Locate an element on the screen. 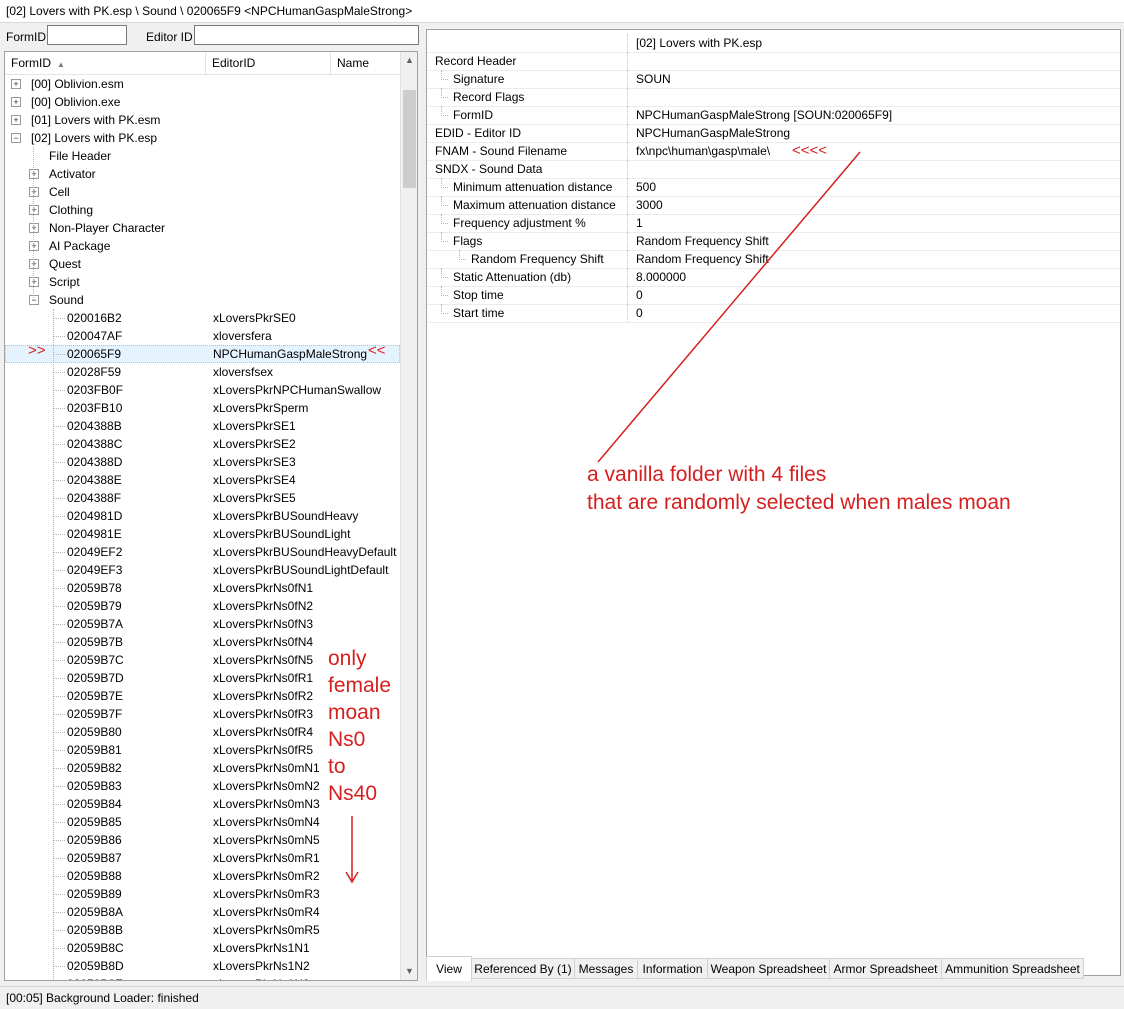 This screenshot has height=1009, width=1124. annotation-pointer-line is located at coordinates (729, 307).